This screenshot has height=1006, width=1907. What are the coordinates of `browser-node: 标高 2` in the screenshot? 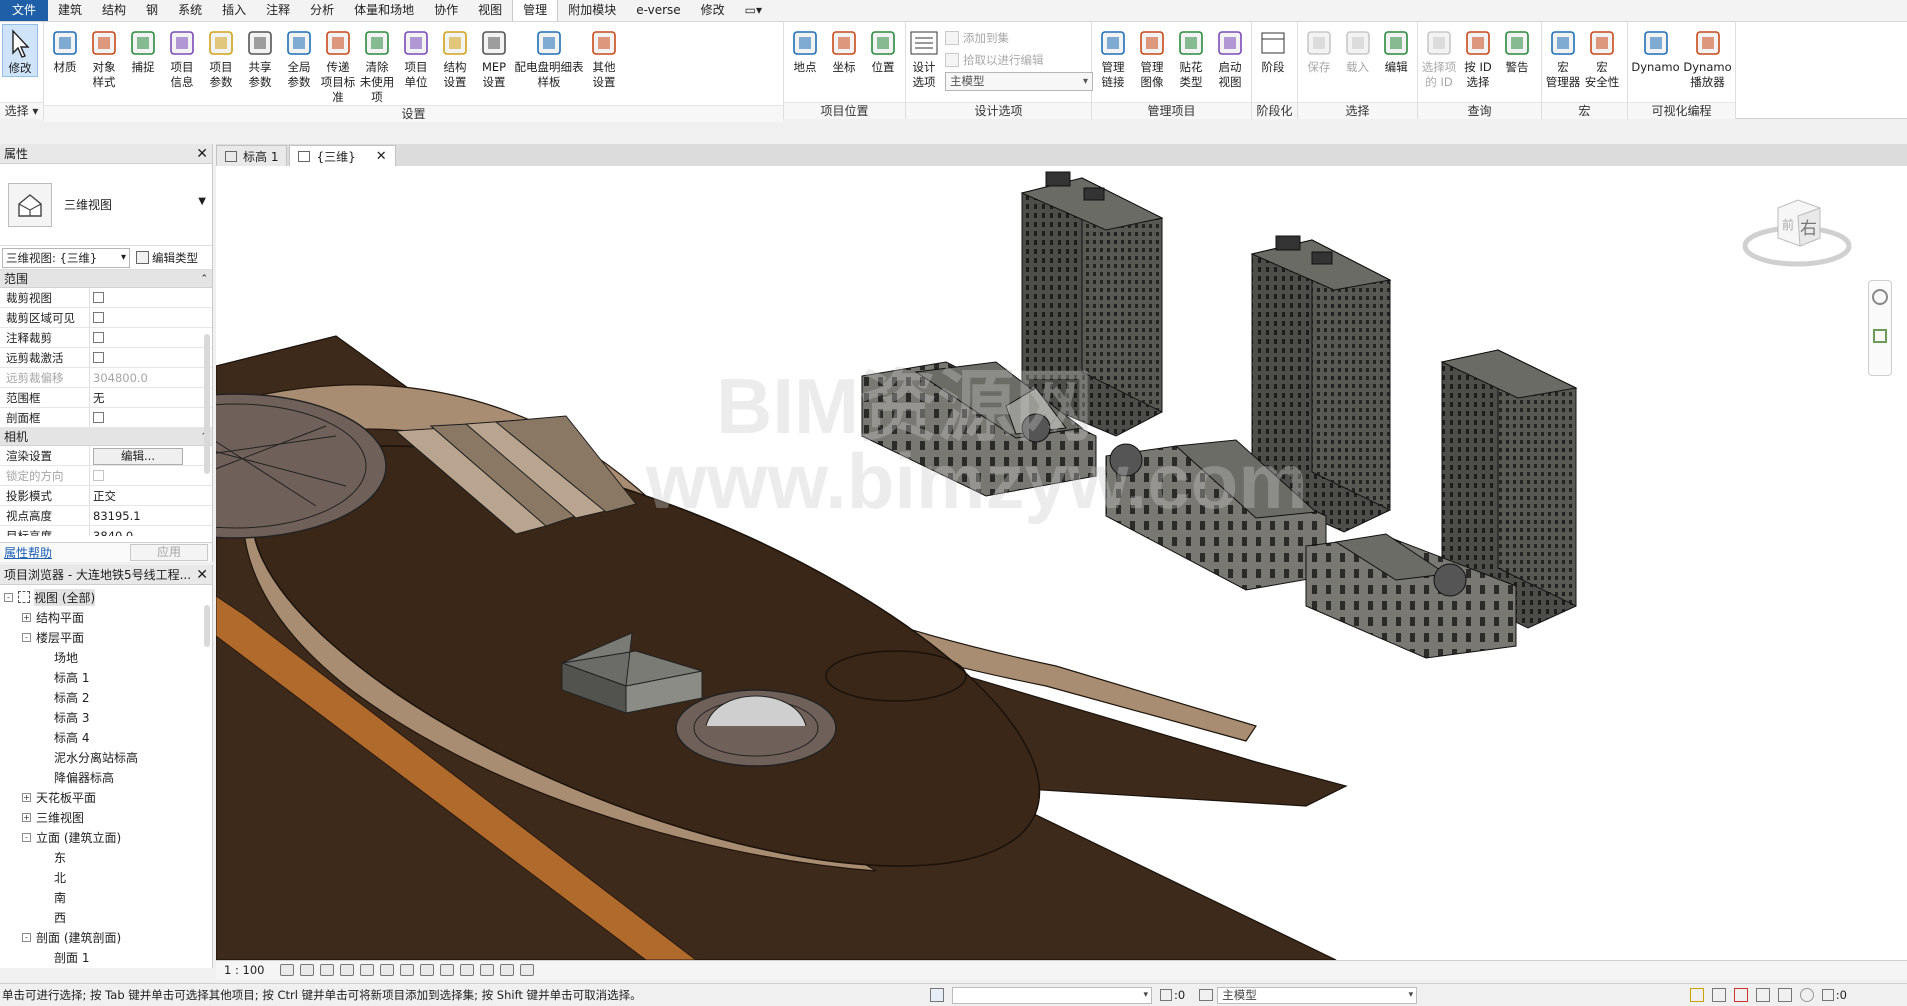 It's located at (106, 697).